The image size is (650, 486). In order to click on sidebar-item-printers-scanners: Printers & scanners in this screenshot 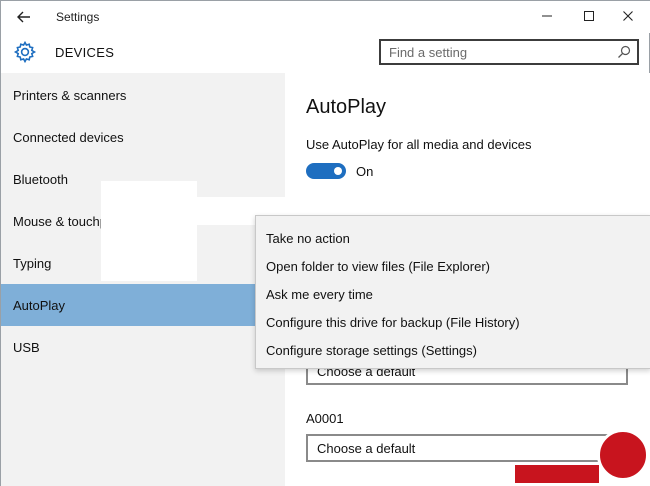, I will do `click(143, 95)`.